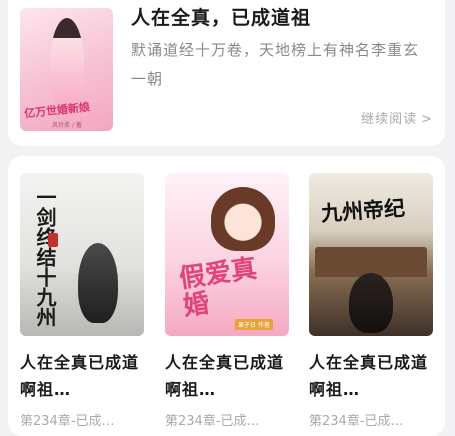  I want to click on chevron-right-icon: >, so click(427, 119).